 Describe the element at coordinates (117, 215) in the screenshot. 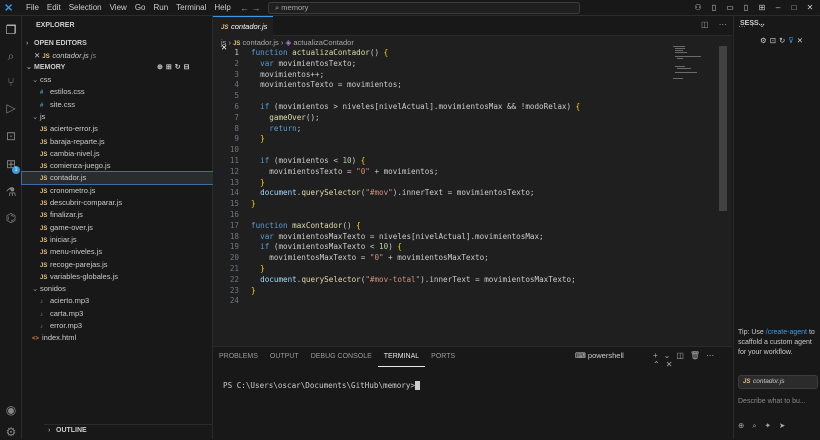

I see `tree-file: JS finalizar.js` at that location.